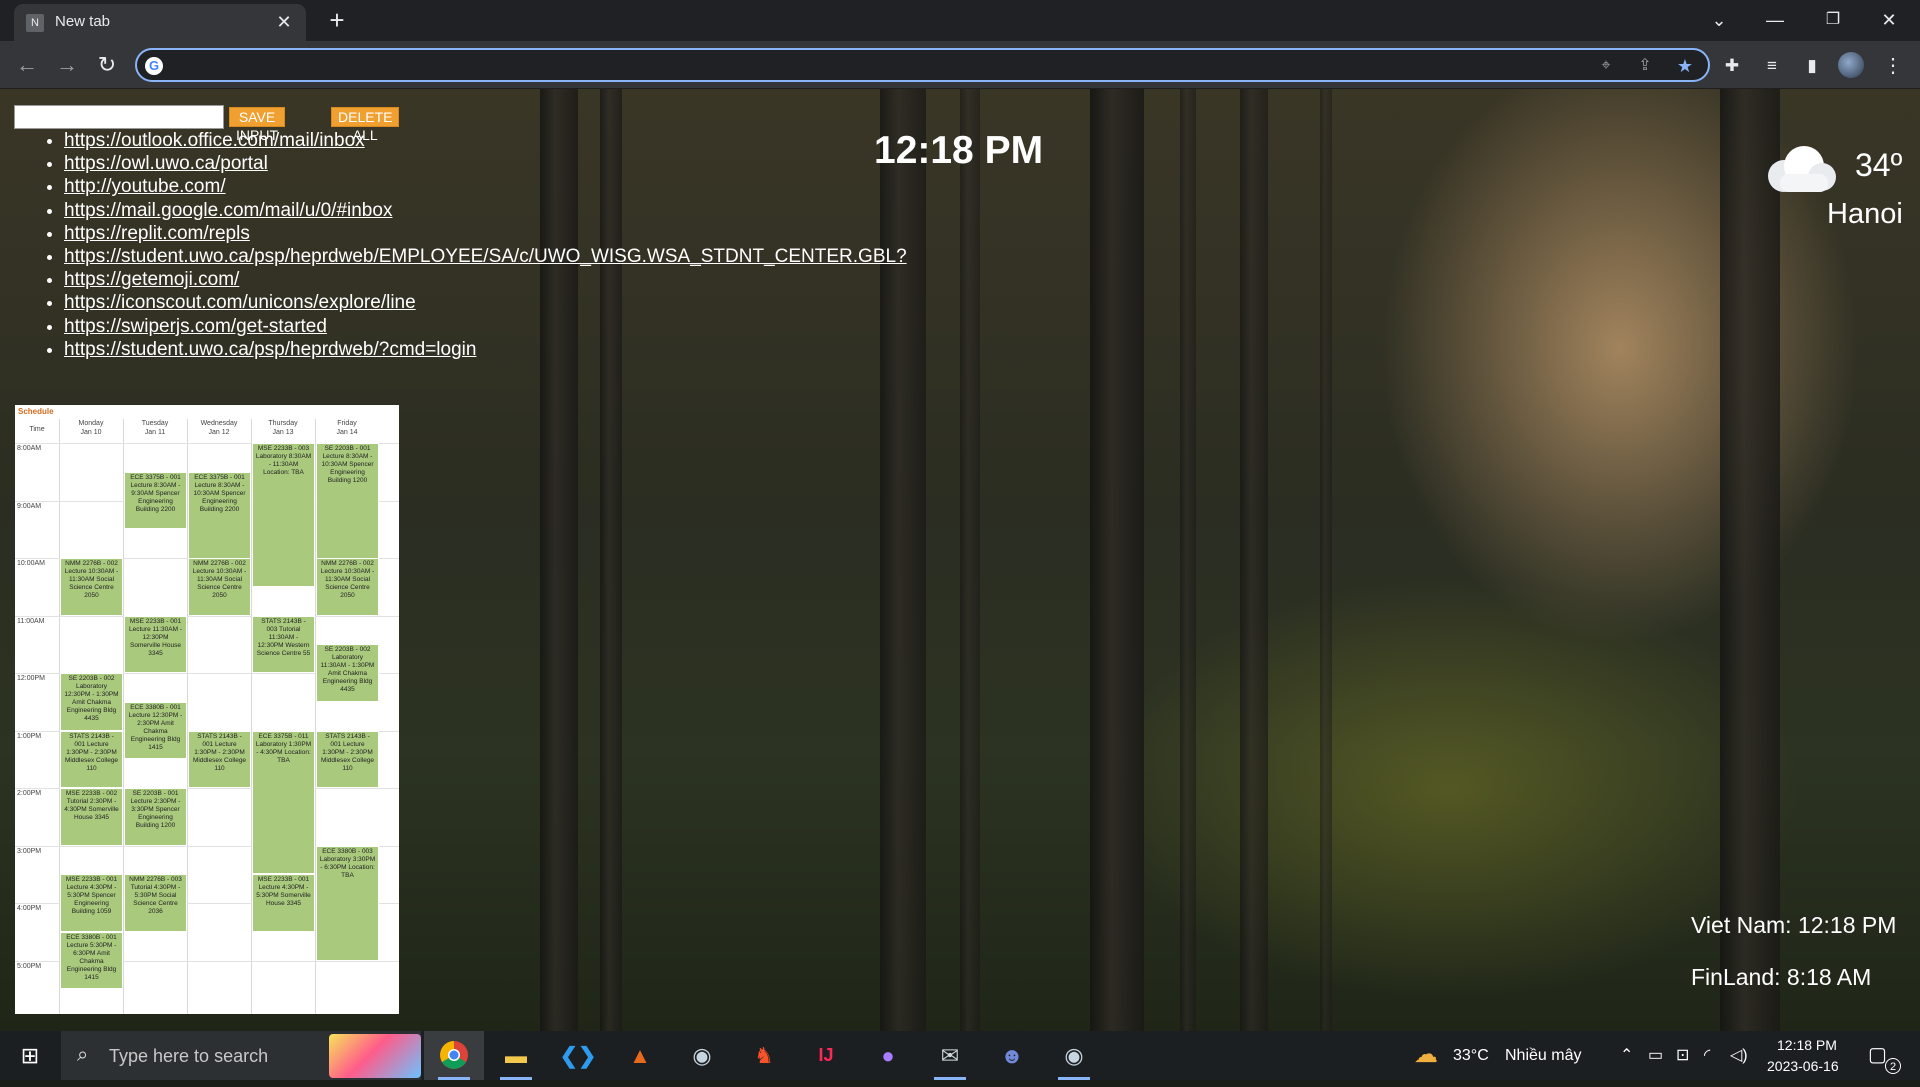 This screenshot has height=1087, width=1920. Describe the element at coordinates (284, 22) in the screenshot. I see `close-tab-icon: ✕` at that location.